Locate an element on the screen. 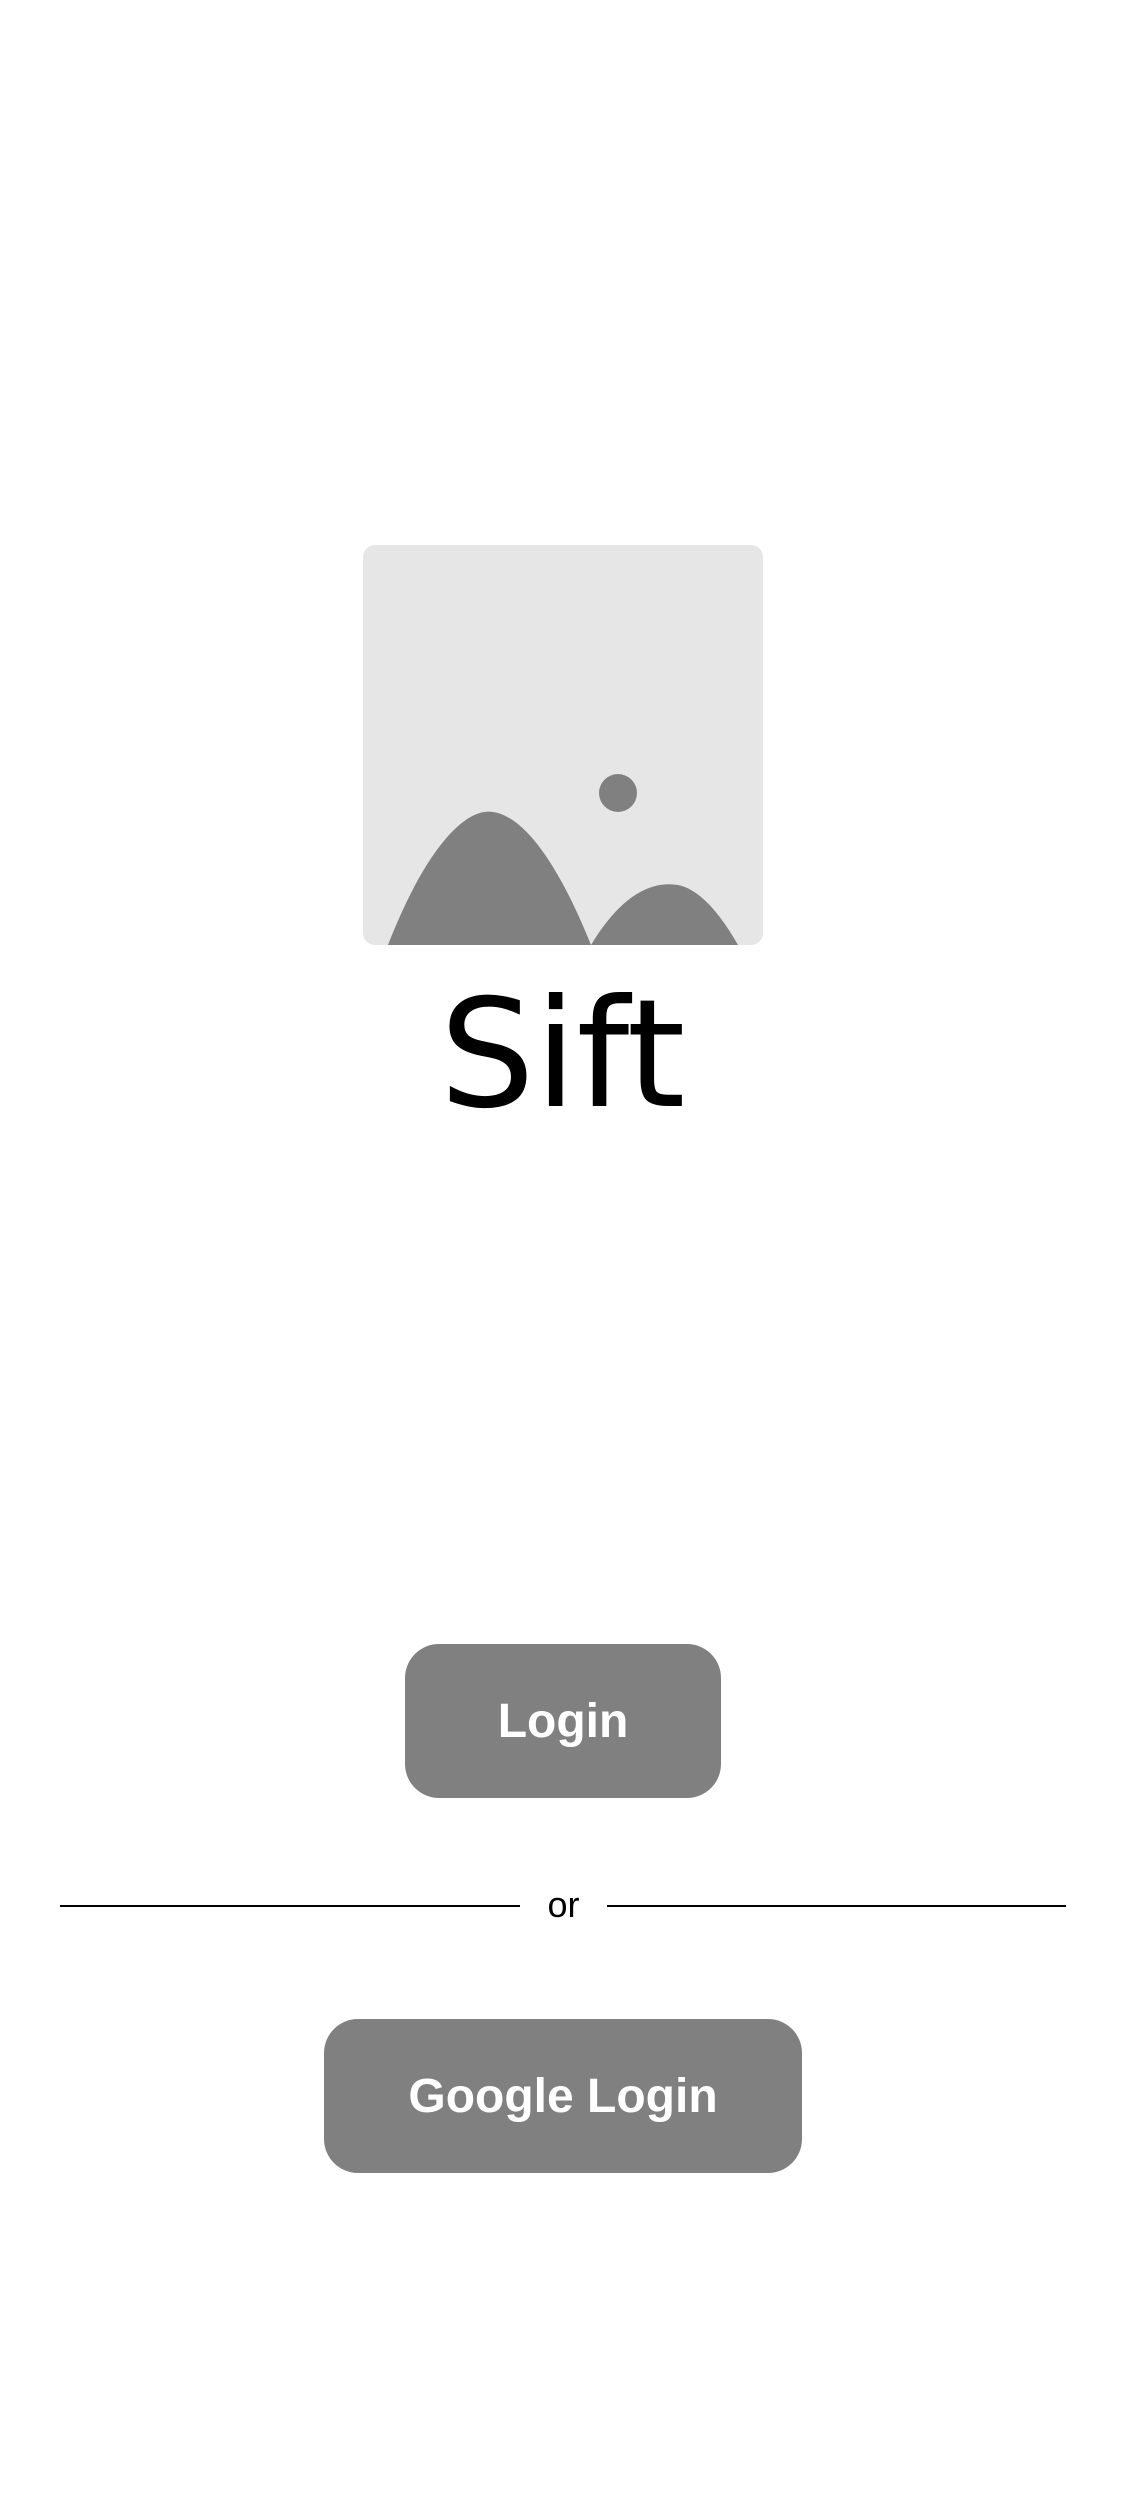 Image resolution: width=1125 pixels, height=2499 pixels. logo-image is located at coordinates (563, 745).